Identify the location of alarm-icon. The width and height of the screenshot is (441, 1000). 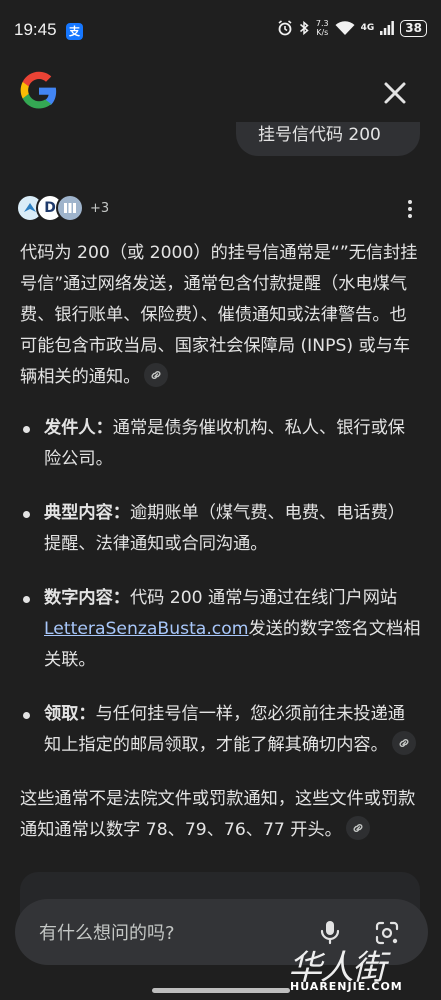
(285, 28).